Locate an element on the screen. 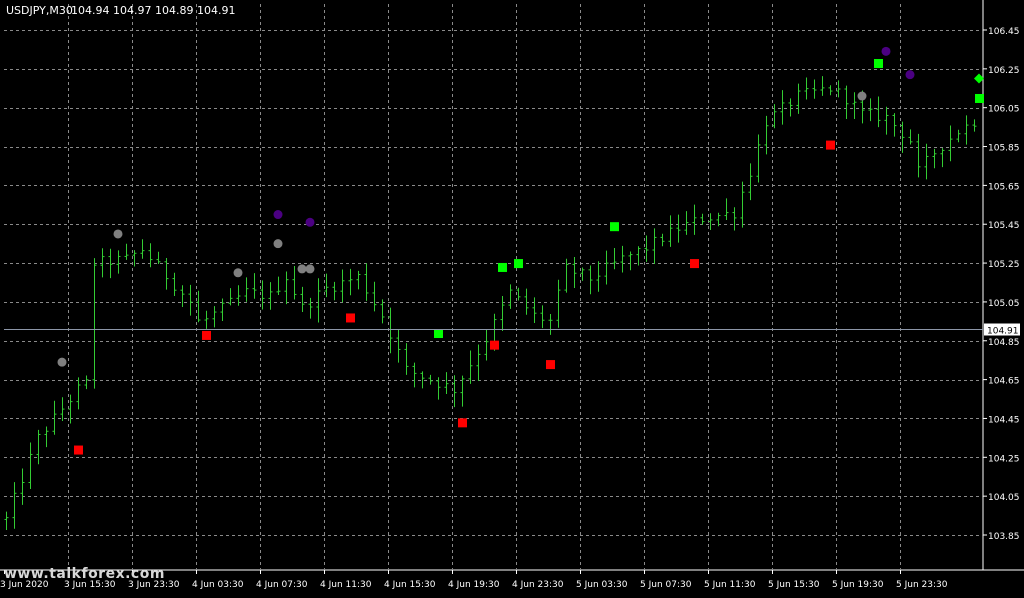 This screenshot has width=1024, height=598. price-tick-label: 105.85 is located at coordinates (1004, 149).